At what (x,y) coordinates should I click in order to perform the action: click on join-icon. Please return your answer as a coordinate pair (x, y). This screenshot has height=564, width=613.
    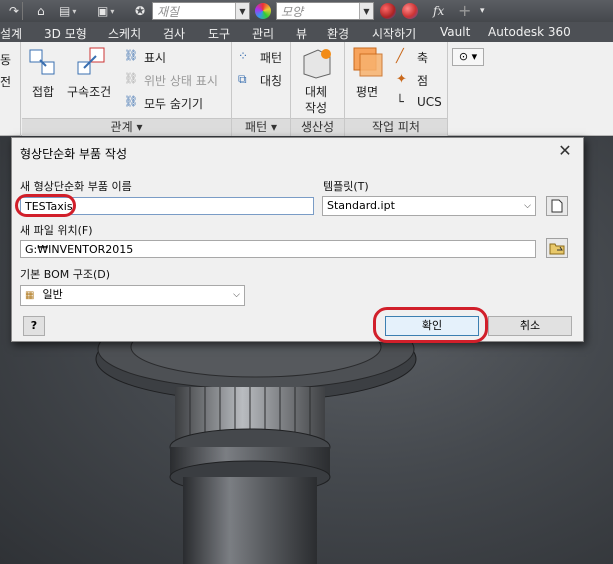
    Looking at the image, I should click on (44, 63).